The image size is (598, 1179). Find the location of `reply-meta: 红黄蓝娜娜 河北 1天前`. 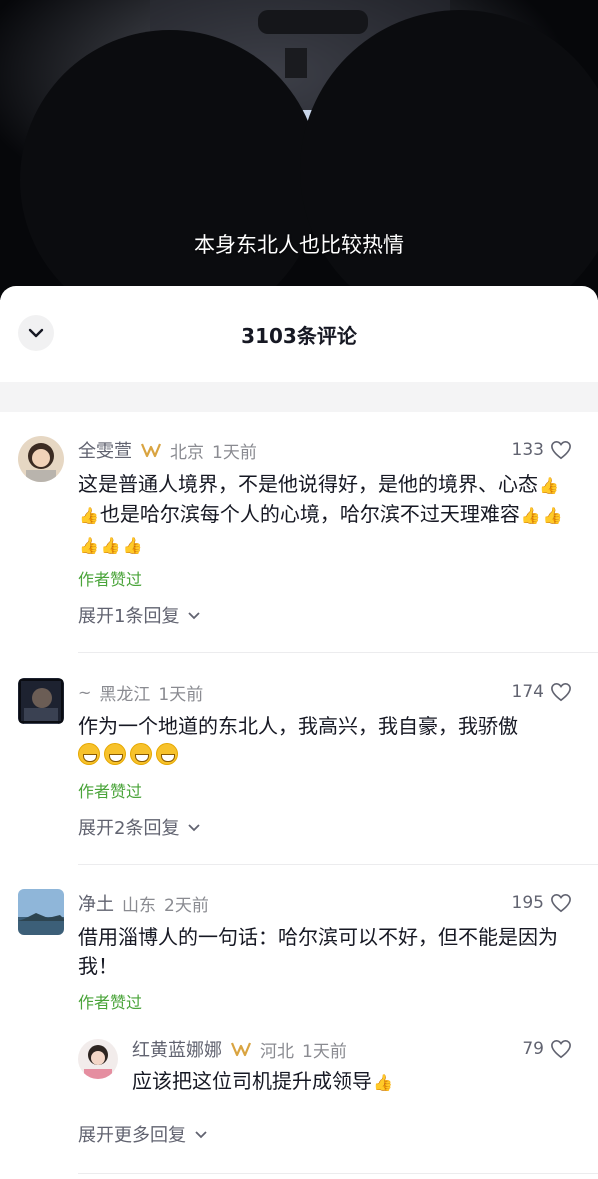

reply-meta: 红黄蓝娜娜 河北 1天前 is located at coordinates (239, 1049).